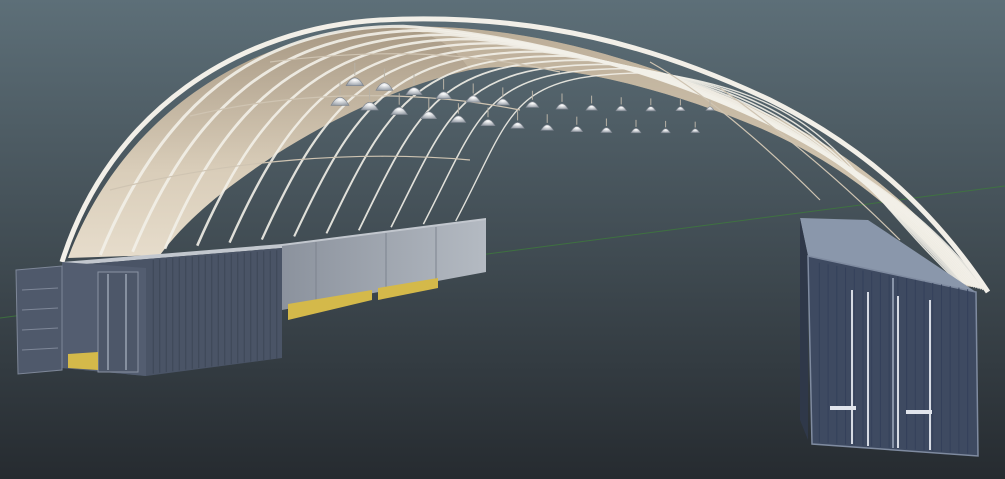 The height and width of the screenshot is (479, 1005). Describe the element at coordinates (804, 329) in the screenshot. I see `right-container-side` at that location.